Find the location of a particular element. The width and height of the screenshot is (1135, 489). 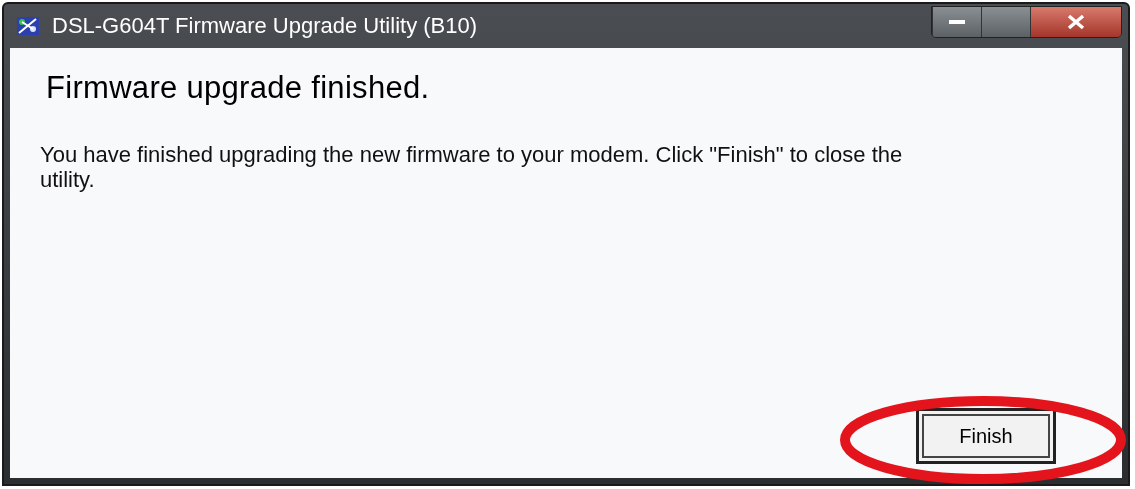

window-title: DSL-G604T Firmware Upgrade Utility (B10) is located at coordinates (265, 26).